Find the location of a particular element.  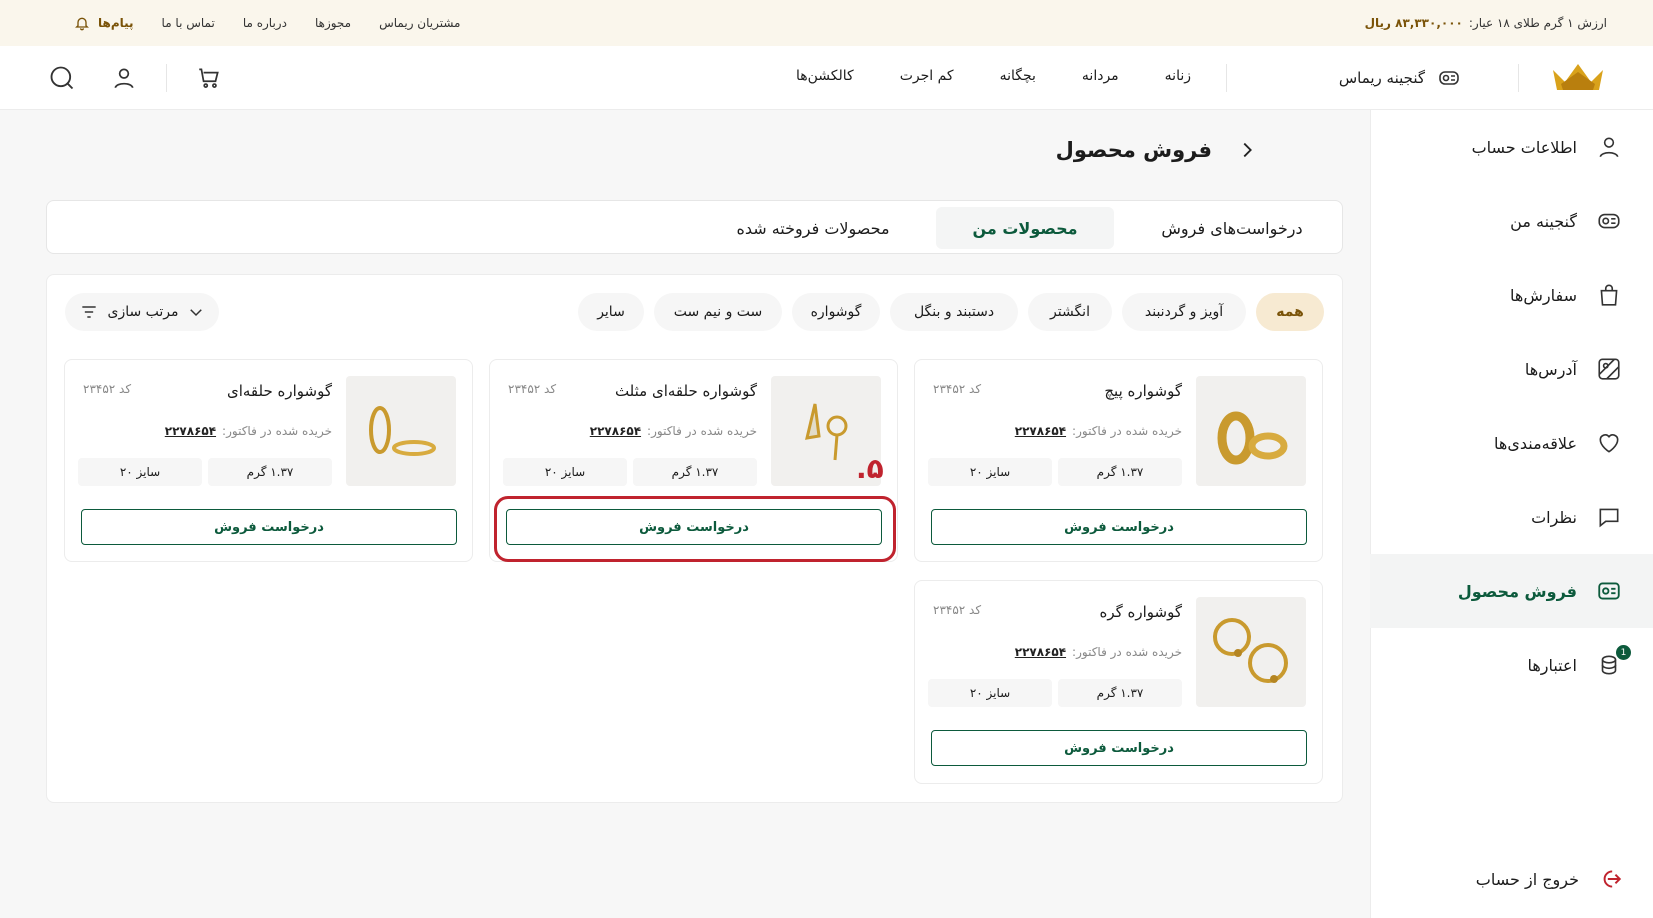

top-link-licenses: مجوزها is located at coordinates (333, 23).